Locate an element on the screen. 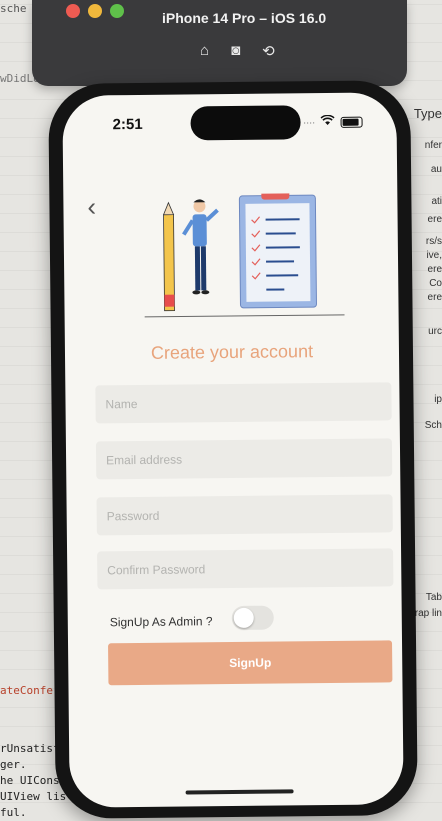 Image resolution: width=442 pixels, height=821 pixels. inspector-fragment: urc is located at coordinates (435, 331).